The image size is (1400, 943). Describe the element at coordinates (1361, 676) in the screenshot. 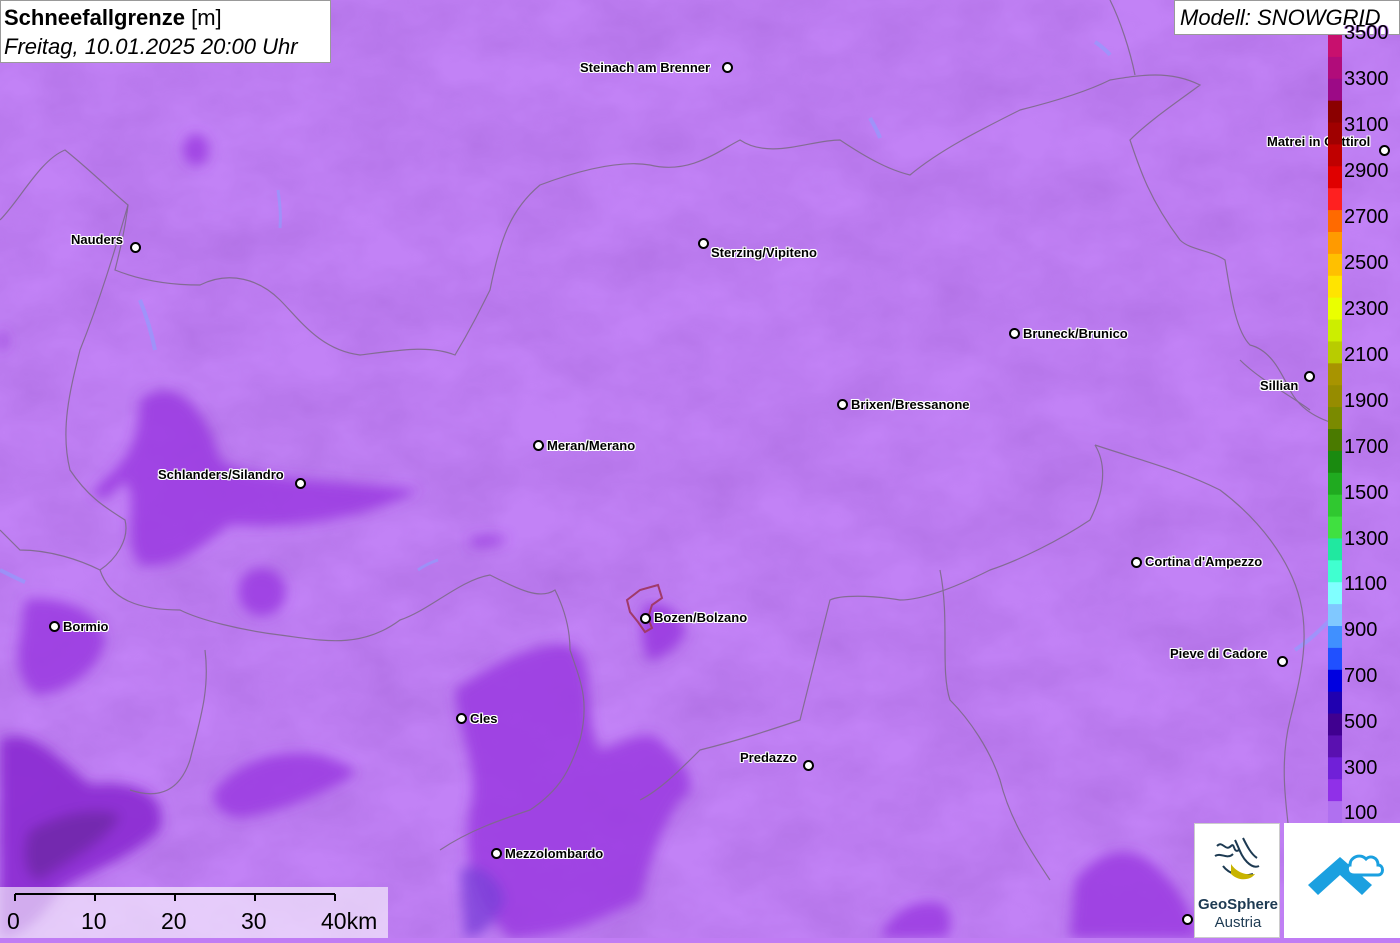

I see `legend-label: 700` at that location.